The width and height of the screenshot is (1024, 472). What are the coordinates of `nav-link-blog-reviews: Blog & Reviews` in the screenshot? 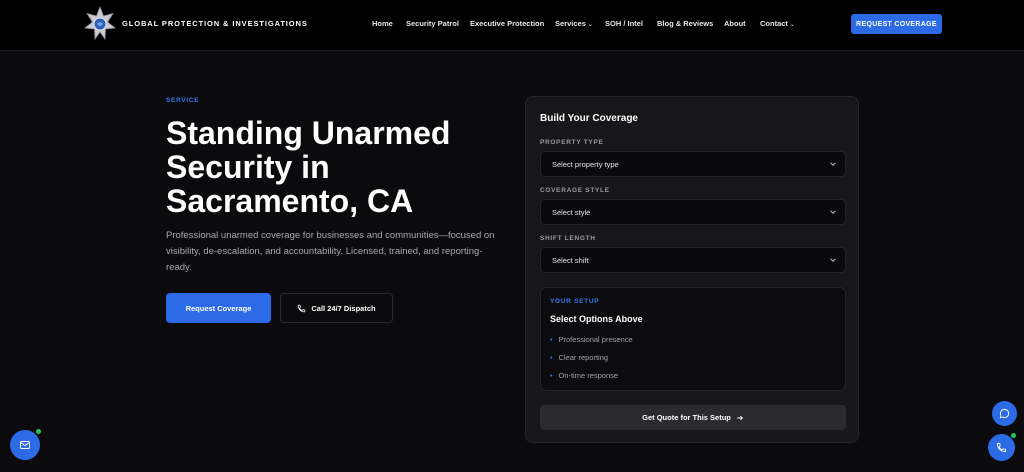 It's located at (685, 23).